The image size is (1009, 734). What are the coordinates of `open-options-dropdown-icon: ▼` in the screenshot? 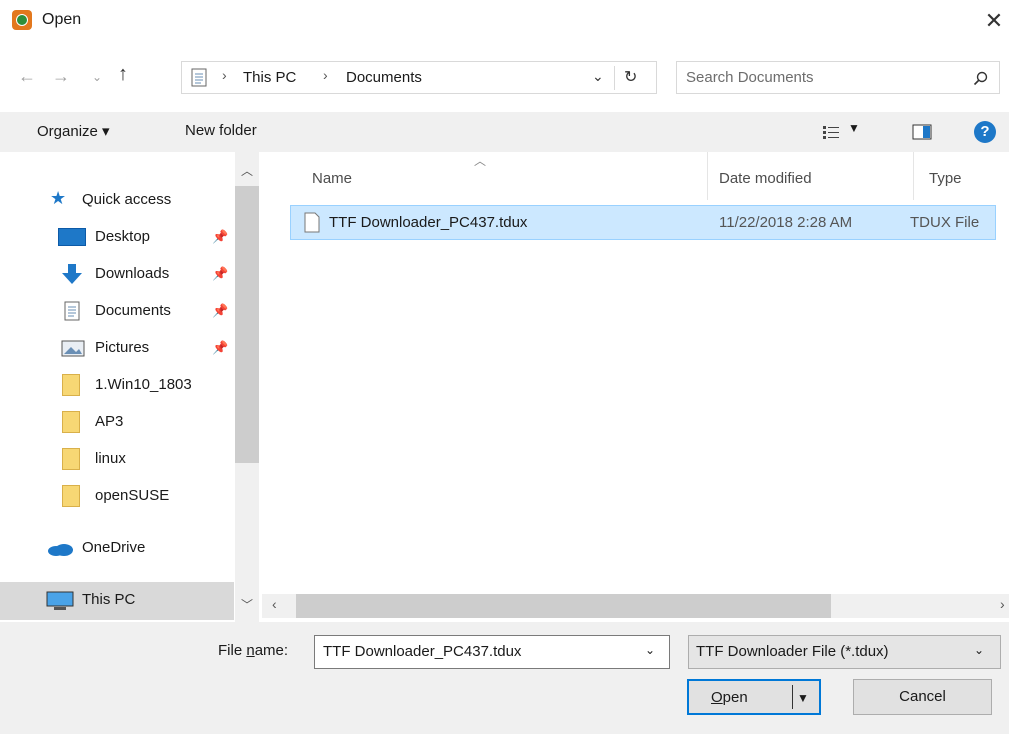 It's located at (803, 698).